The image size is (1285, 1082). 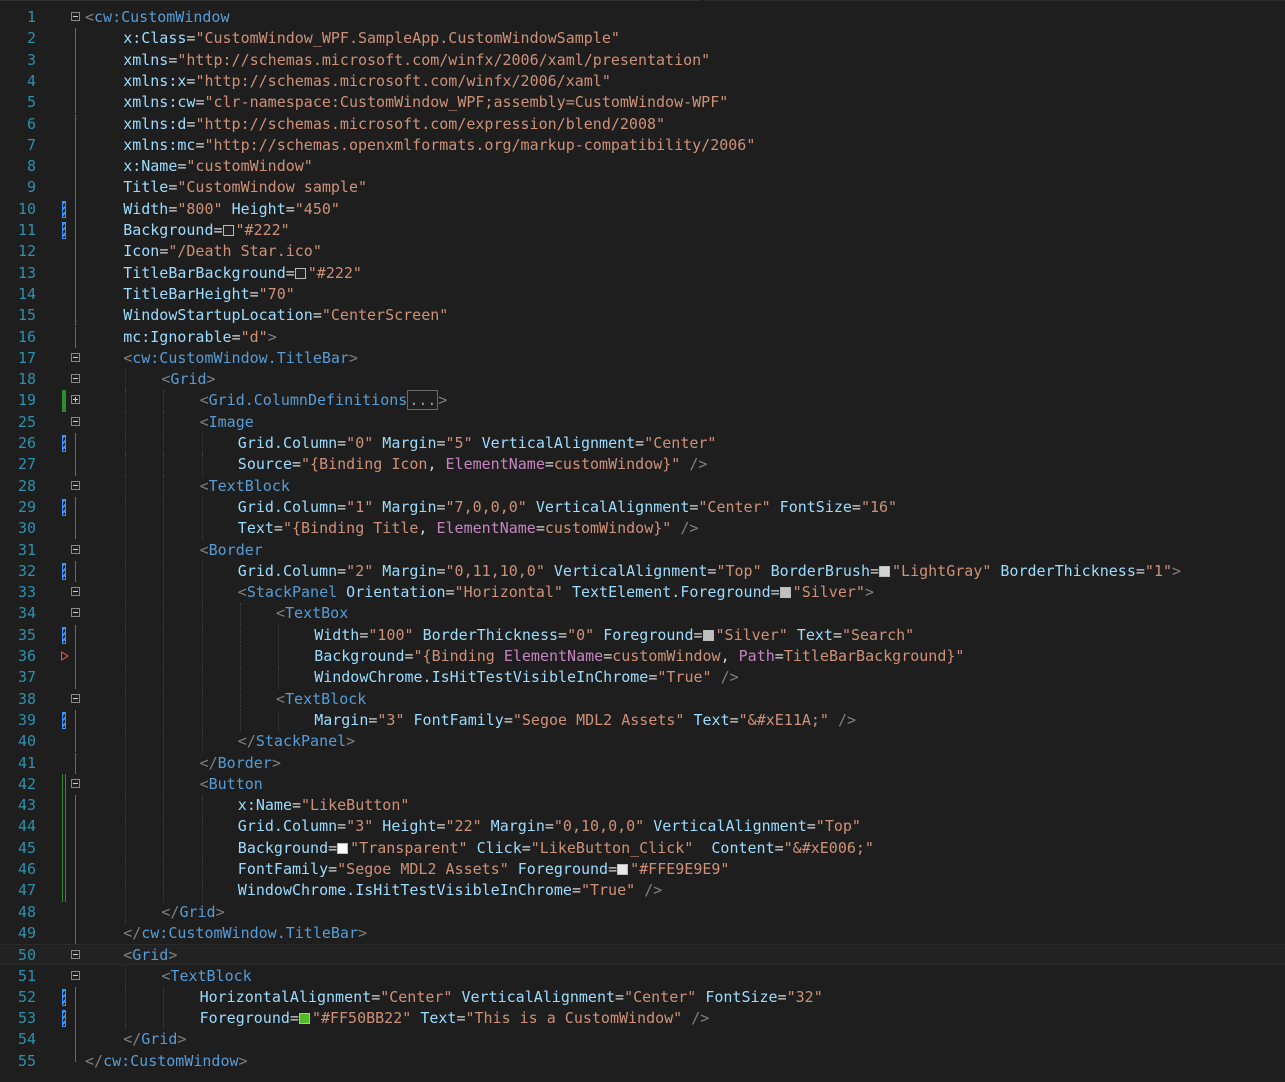 I want to click on code-text: x:Name="customWindow", so click(x=218, y=166).